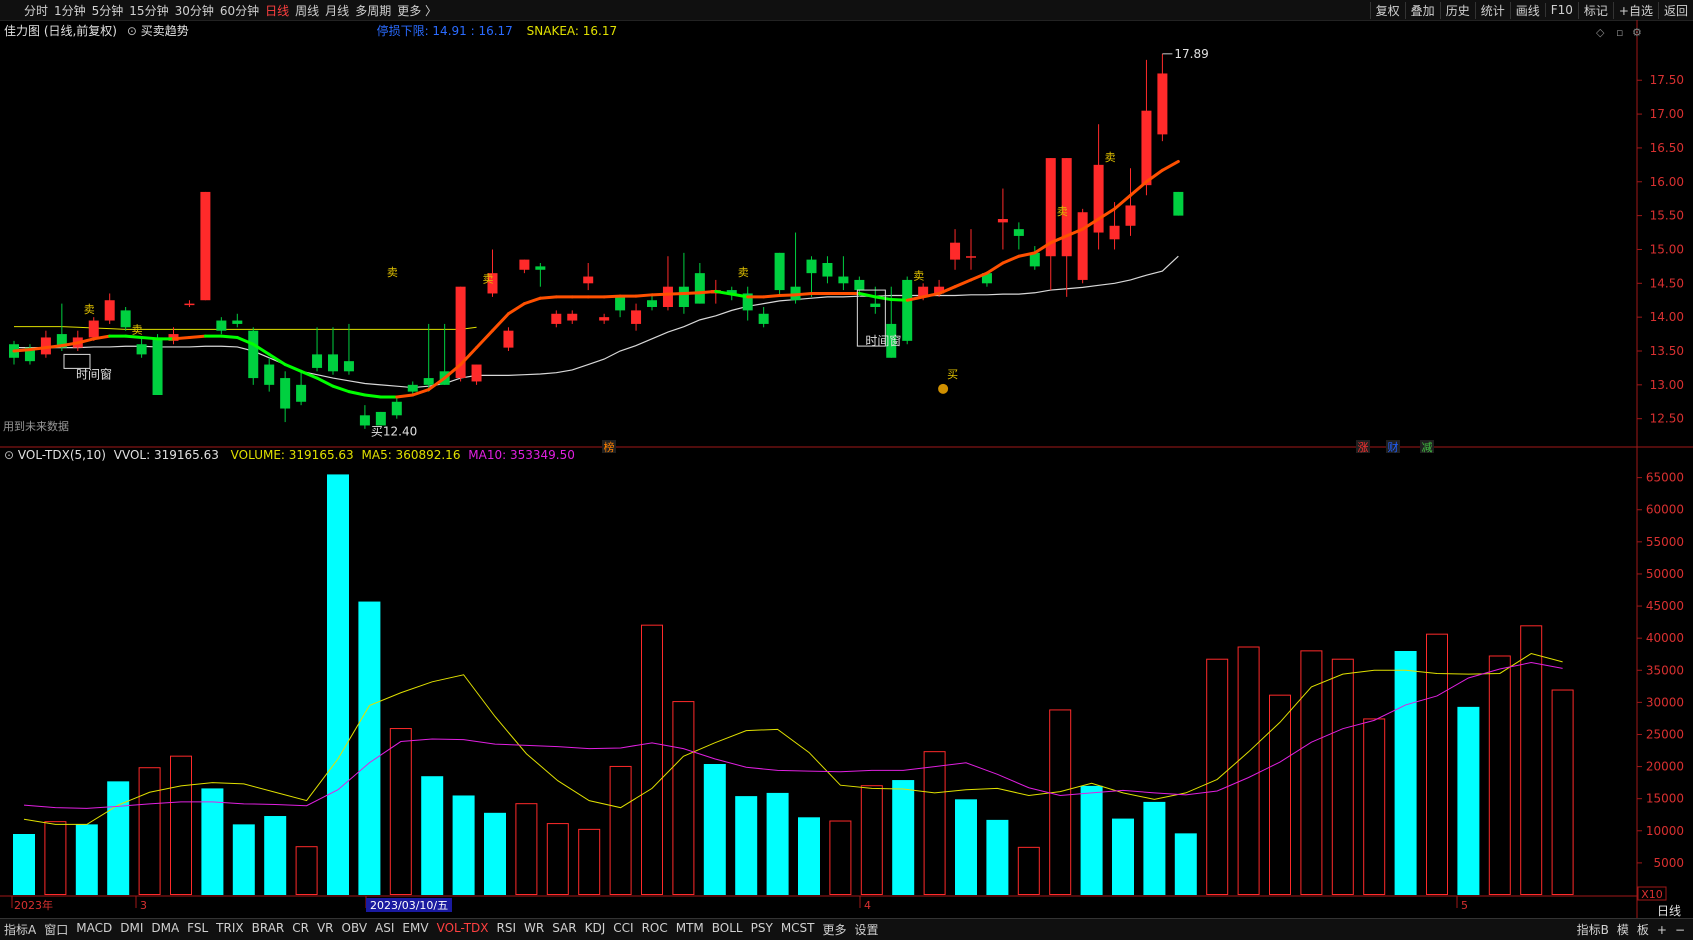  What do you see at coordinates (609, 447) in the screenshot?
I see `event-marker-0: 榜` at bounding box center [609, 447].